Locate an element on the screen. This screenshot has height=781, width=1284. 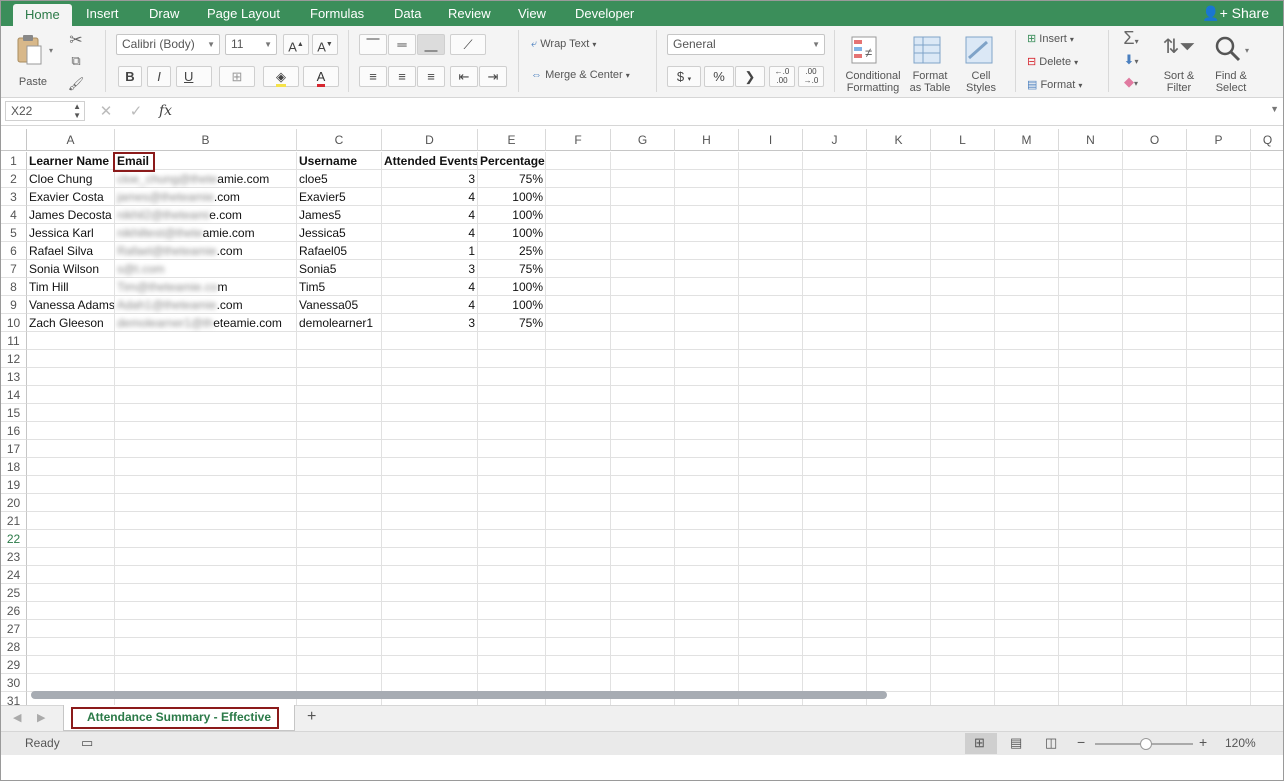
increase-font-button: A▲ is located at coordinates (296, 44).